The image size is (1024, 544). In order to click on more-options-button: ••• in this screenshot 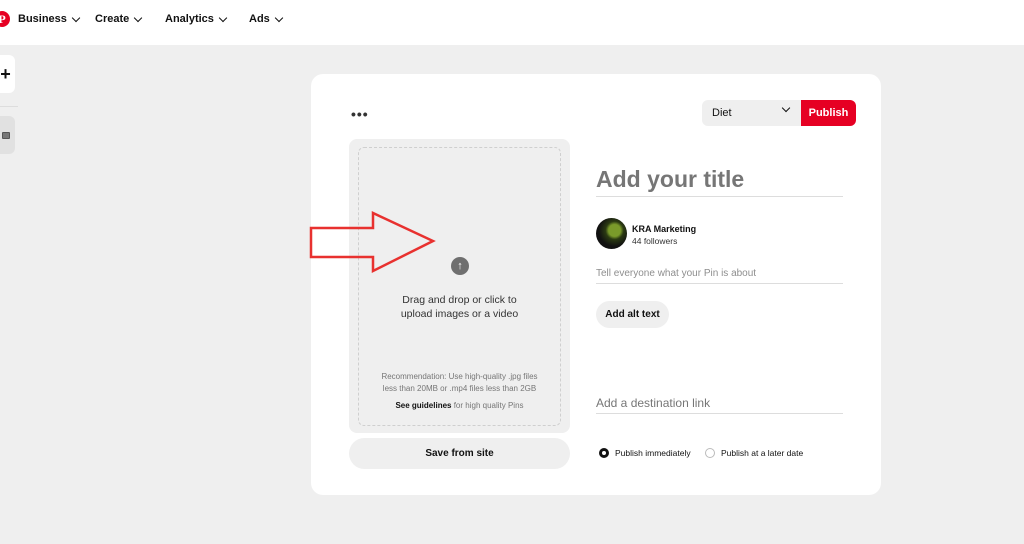, I will do `click(360, 114)`.